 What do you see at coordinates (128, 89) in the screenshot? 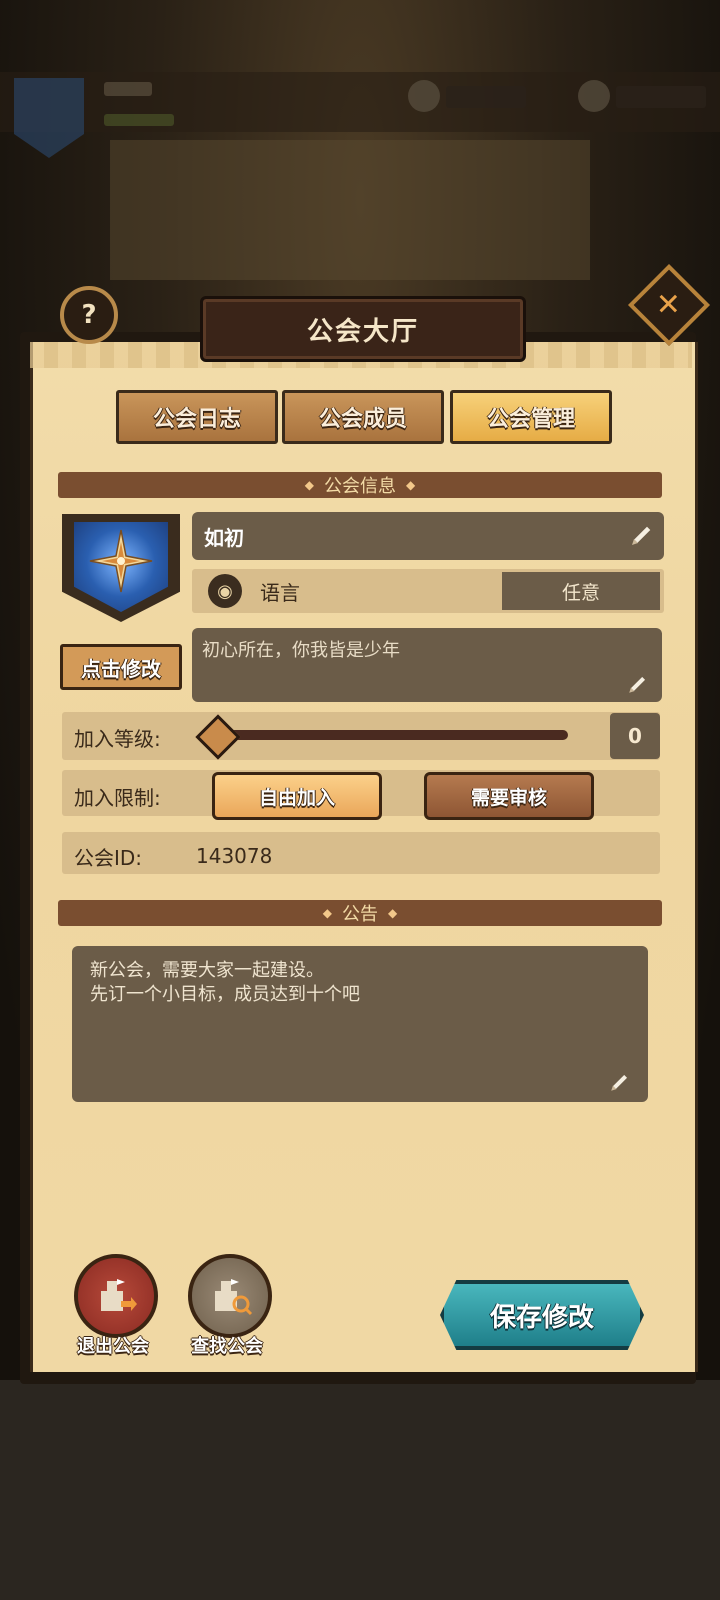
I see `background-player-name` at bounding box center [128, 89].